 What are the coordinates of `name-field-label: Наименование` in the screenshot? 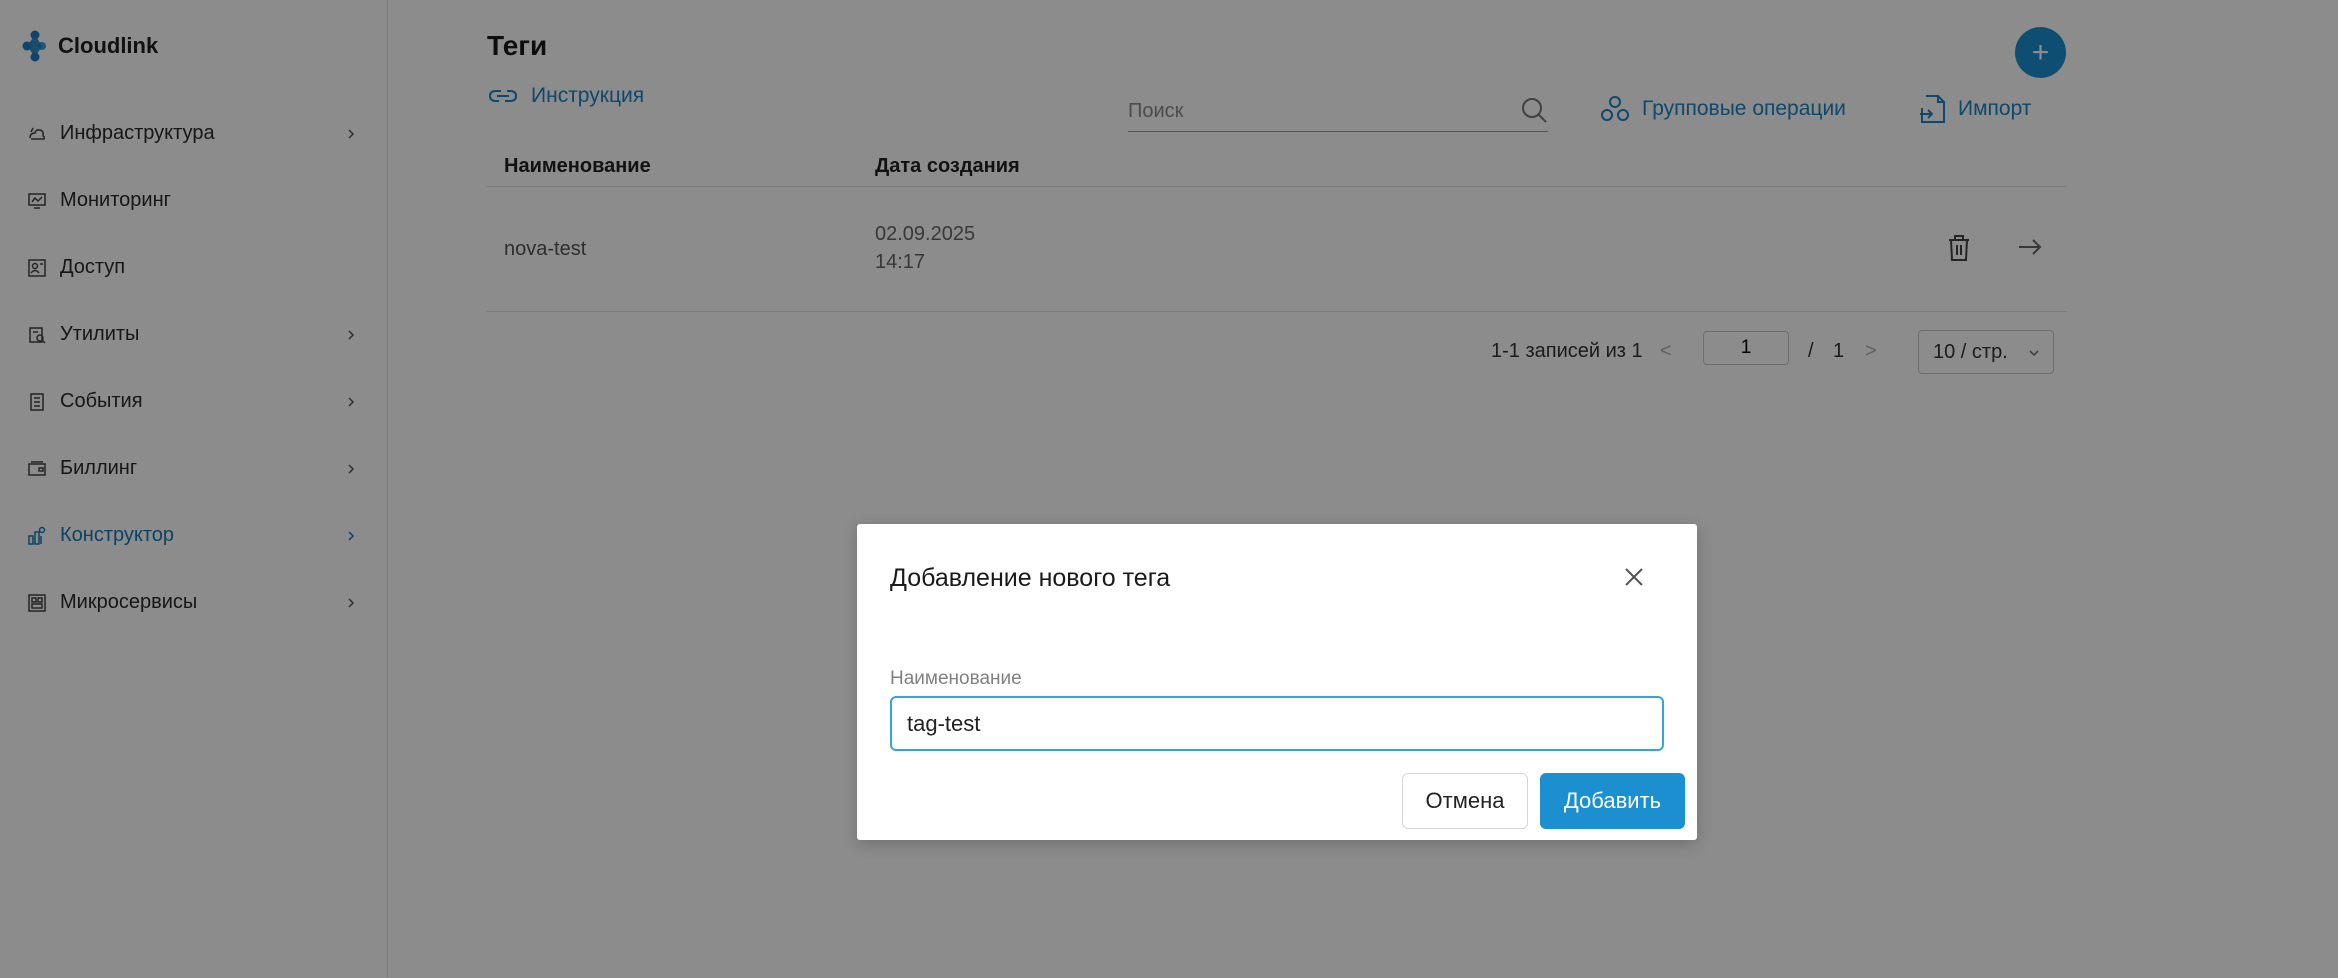 It's located at (956, 678).